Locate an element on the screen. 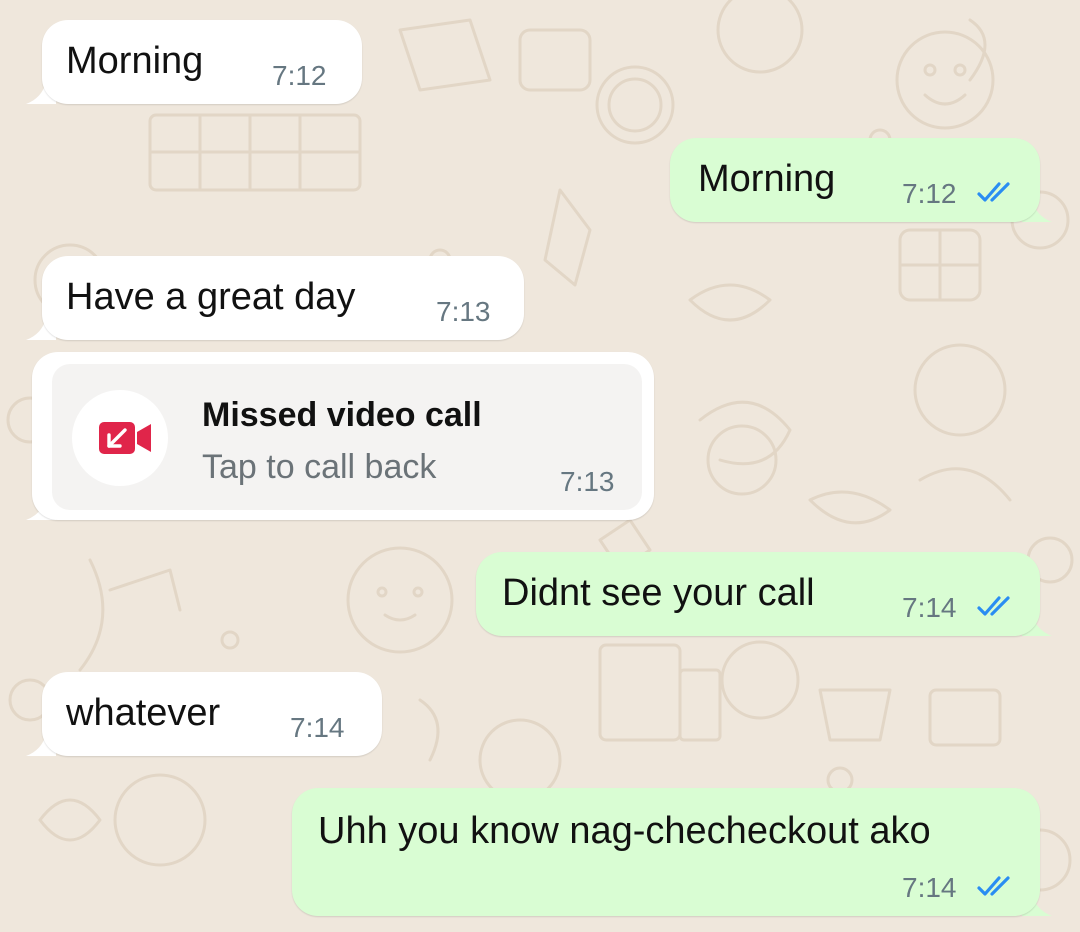 Image resolution: width=1080 pixels, height=932 pixels. incoming-message-bubble: Morning 7:12 is located at coordinates (202, 62).